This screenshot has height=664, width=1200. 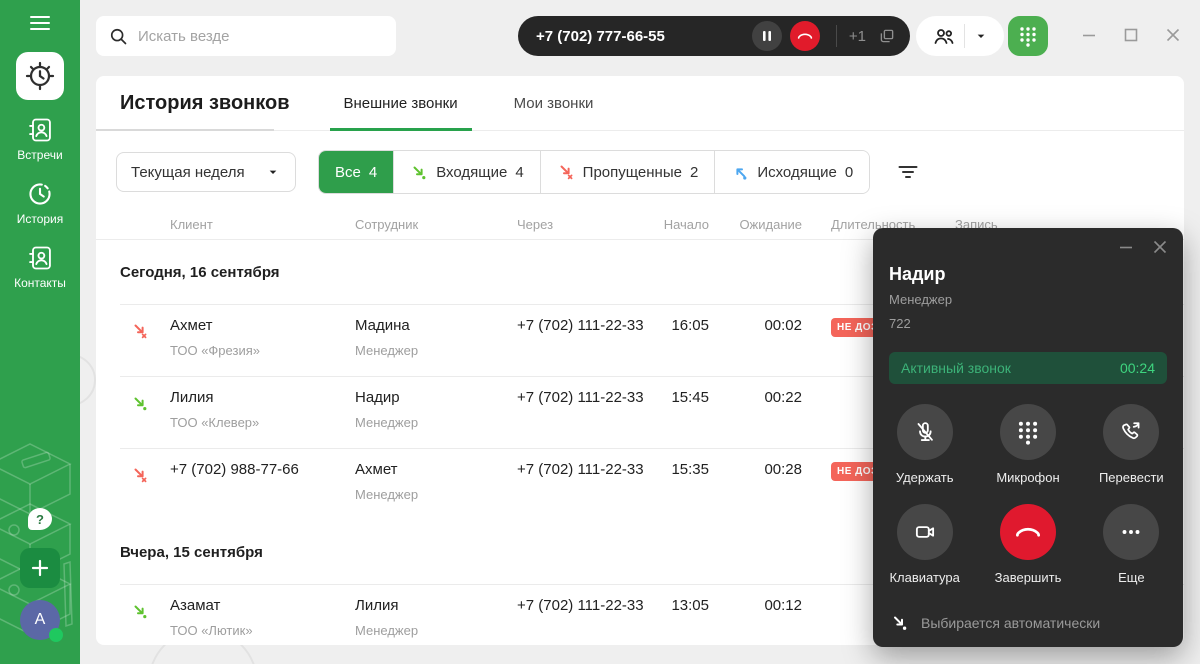 What do you see at coordinates (1131, 544) in the screenshot?
I see `more-button: Еще` at bounding box center [1131, 544].